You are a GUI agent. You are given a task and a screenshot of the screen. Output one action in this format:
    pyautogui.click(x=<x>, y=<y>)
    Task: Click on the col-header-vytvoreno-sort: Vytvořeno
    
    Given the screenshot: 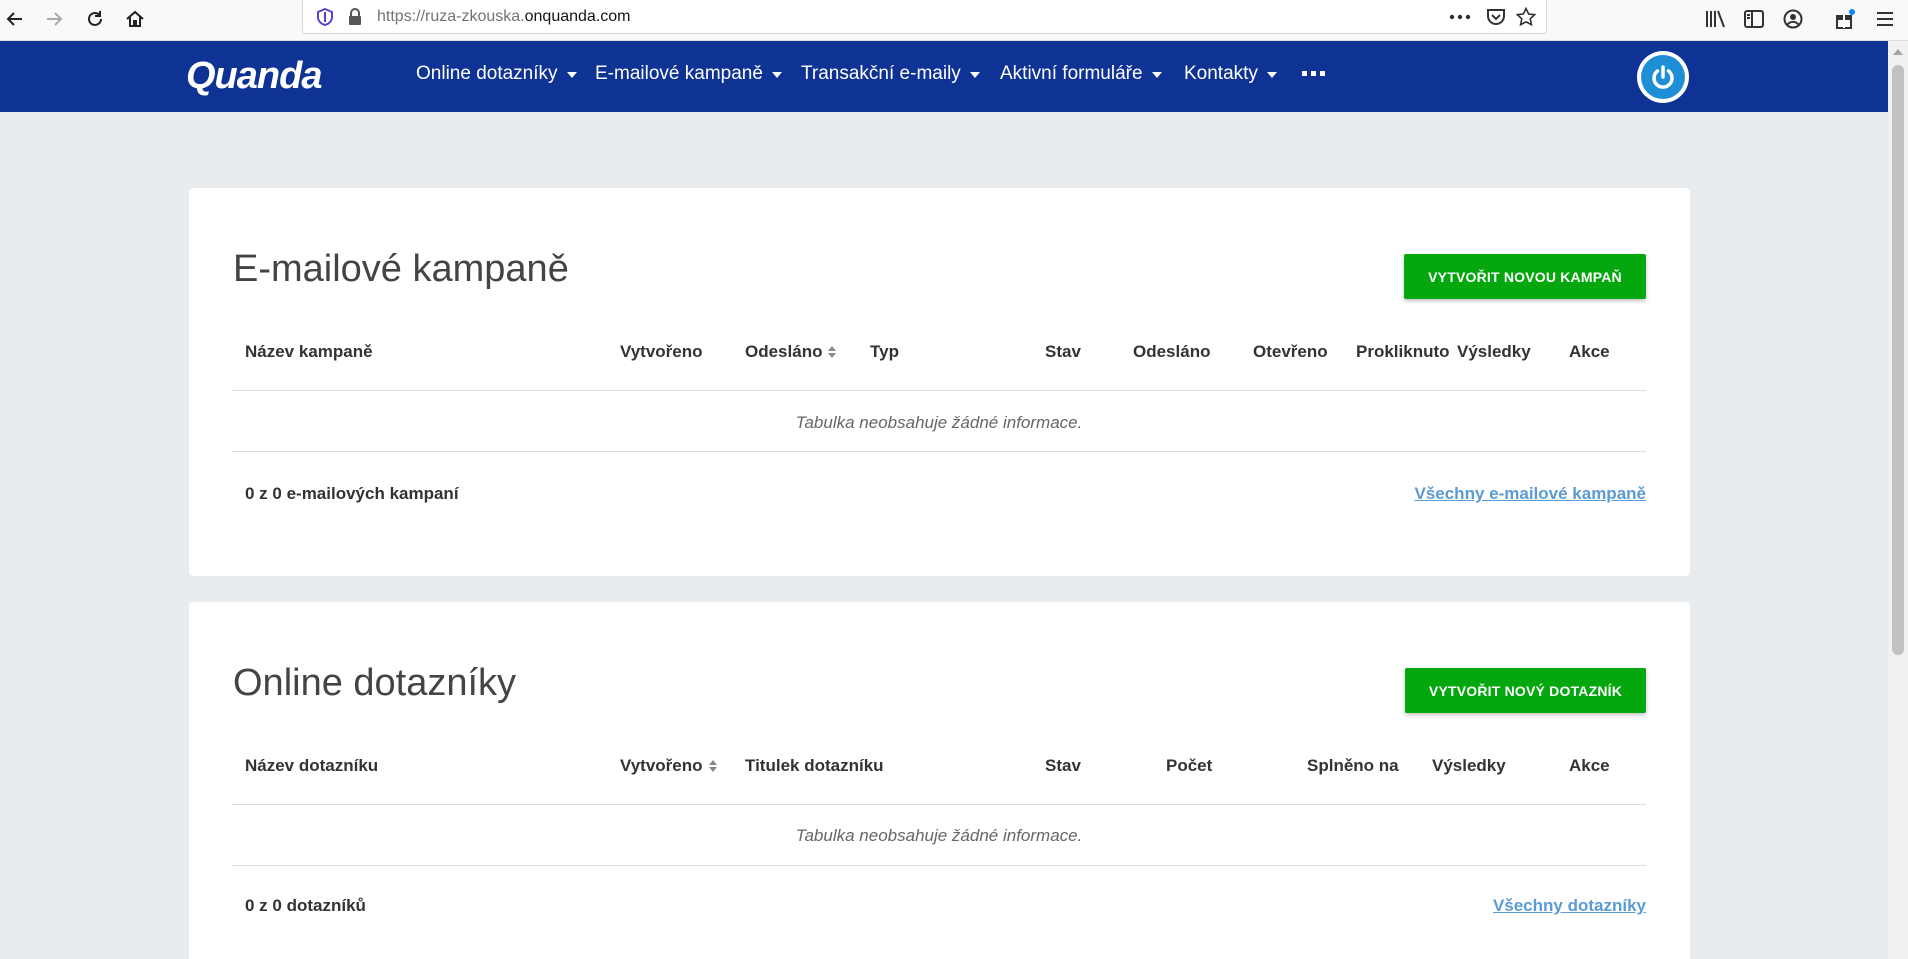 What is the action you would take?
    pyautogui.click(x=668, y=766)
    